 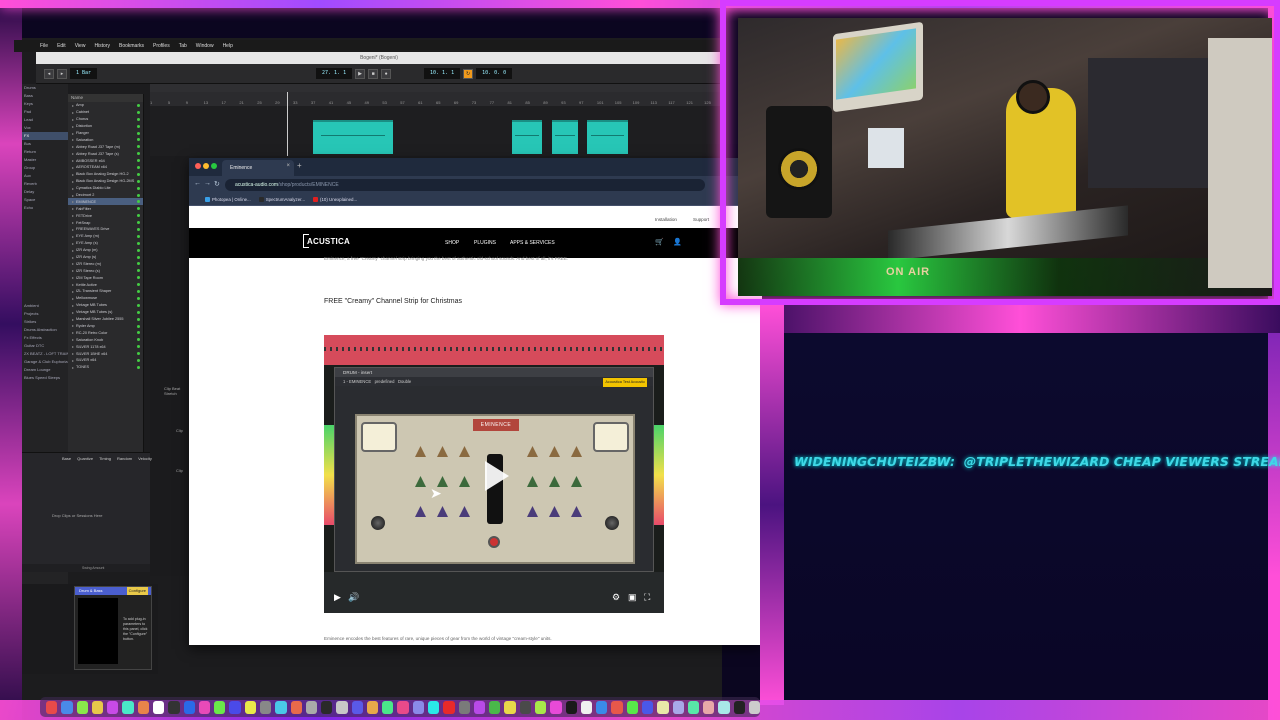 I want to click on browser-list-item: ▸ Vintage MB Tubes (s), so click(x=105, y=312).